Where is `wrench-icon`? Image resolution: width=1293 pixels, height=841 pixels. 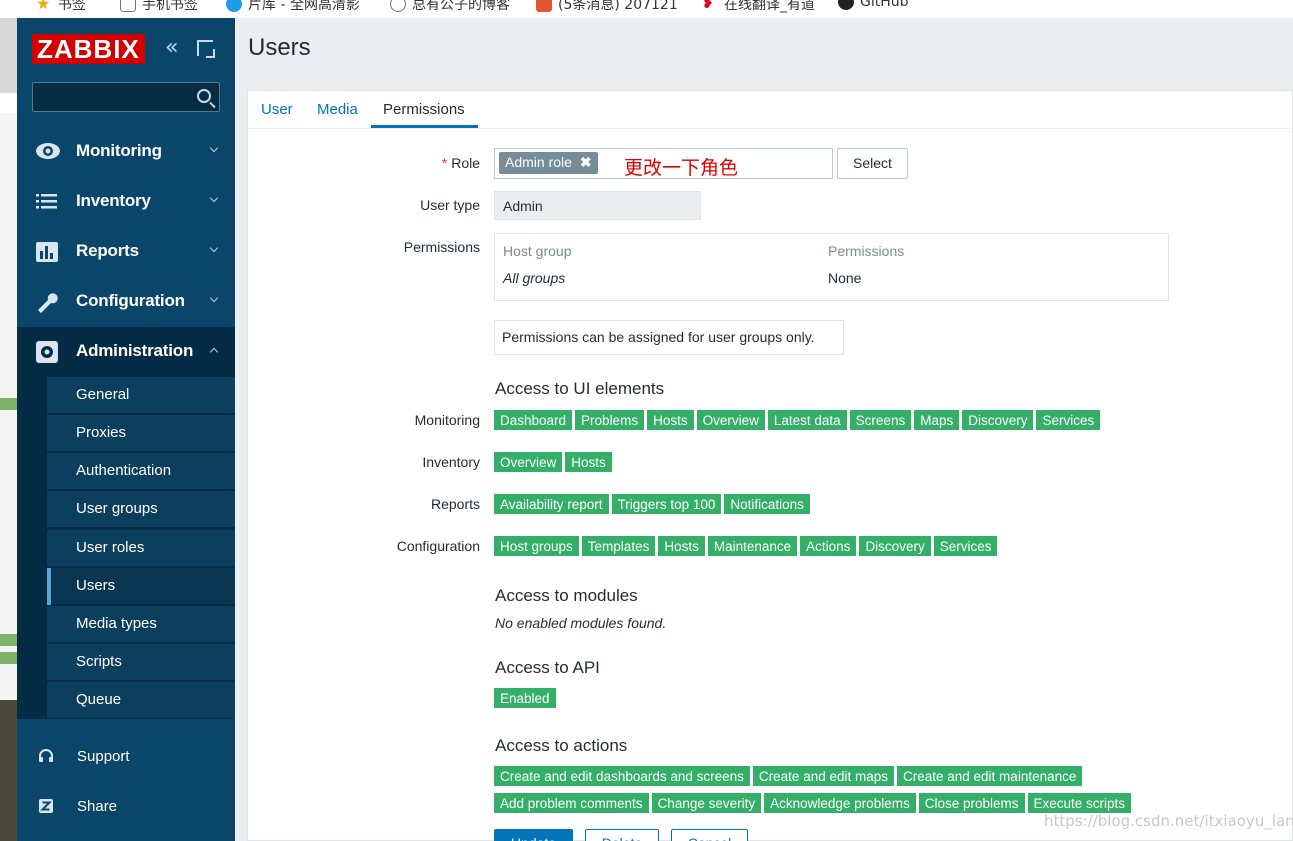 wrench-icon is located at coordinates (47, 302).